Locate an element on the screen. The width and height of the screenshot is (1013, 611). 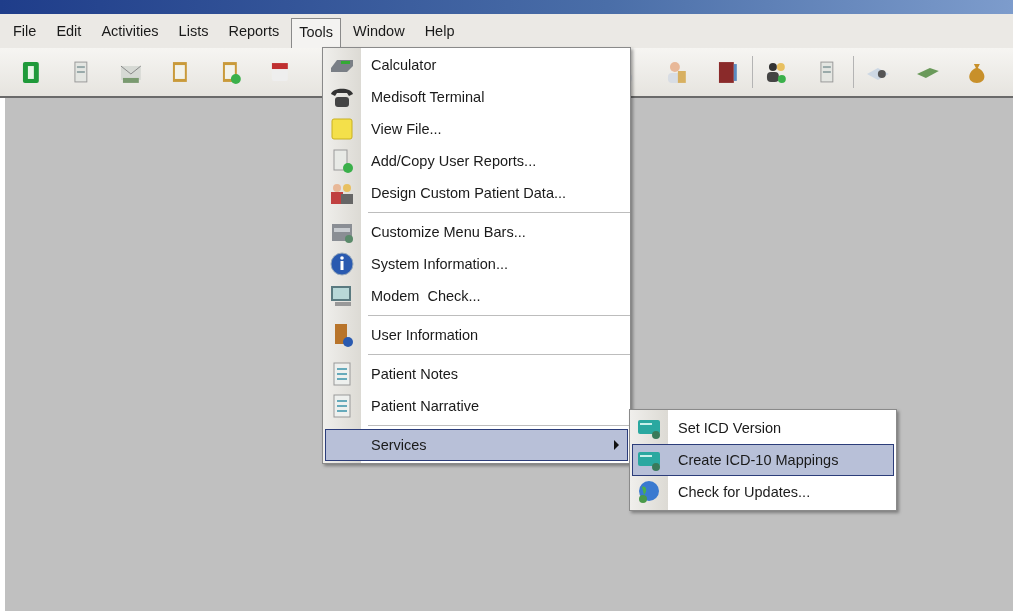
menu-item: Help is located at coordinates (439, 31).